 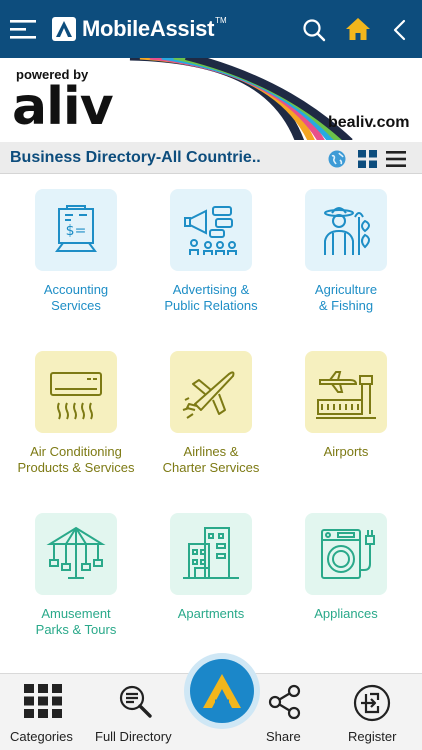 I want to click on grid-view-icon, so click(x=367, y=159).